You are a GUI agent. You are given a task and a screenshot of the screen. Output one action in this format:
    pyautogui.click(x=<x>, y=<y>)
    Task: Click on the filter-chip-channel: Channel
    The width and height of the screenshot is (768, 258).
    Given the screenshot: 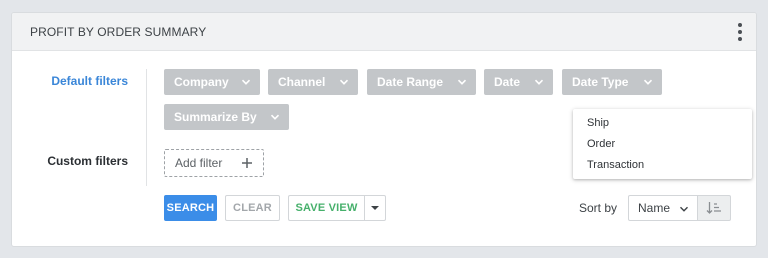 What is the action you would take?
    pyautogui.click(x=313, y=82)
    